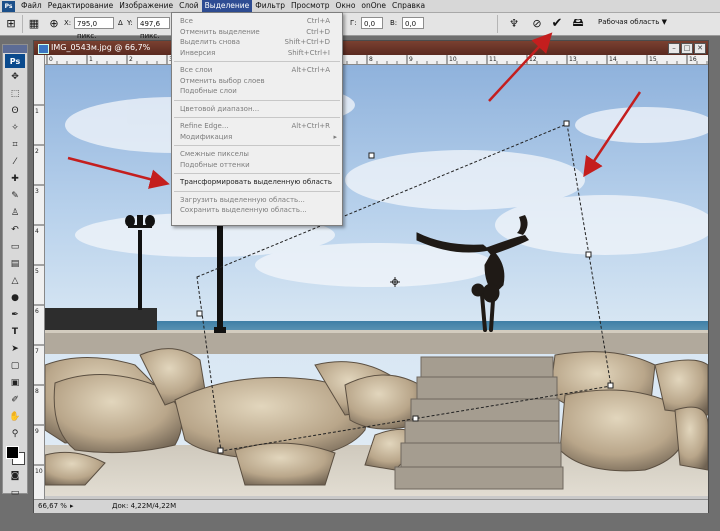 The image size is (720, 531). What do you see at coordinates (520, 67) in the screenshot?
I see `arrow-to-commit-icon` at bounding box center [520, 67].